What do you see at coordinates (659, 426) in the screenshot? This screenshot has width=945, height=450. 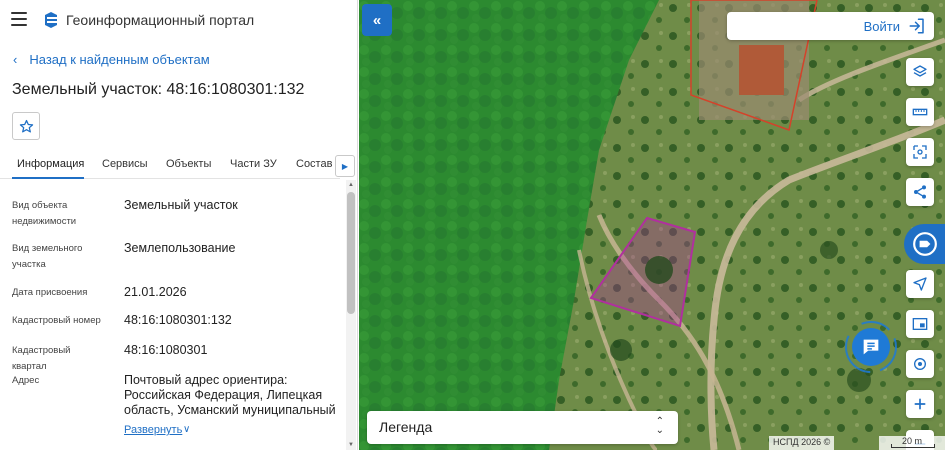 I see `sort-arrows-icon: ⌃ ⌄` at bounding box center [659, 426].